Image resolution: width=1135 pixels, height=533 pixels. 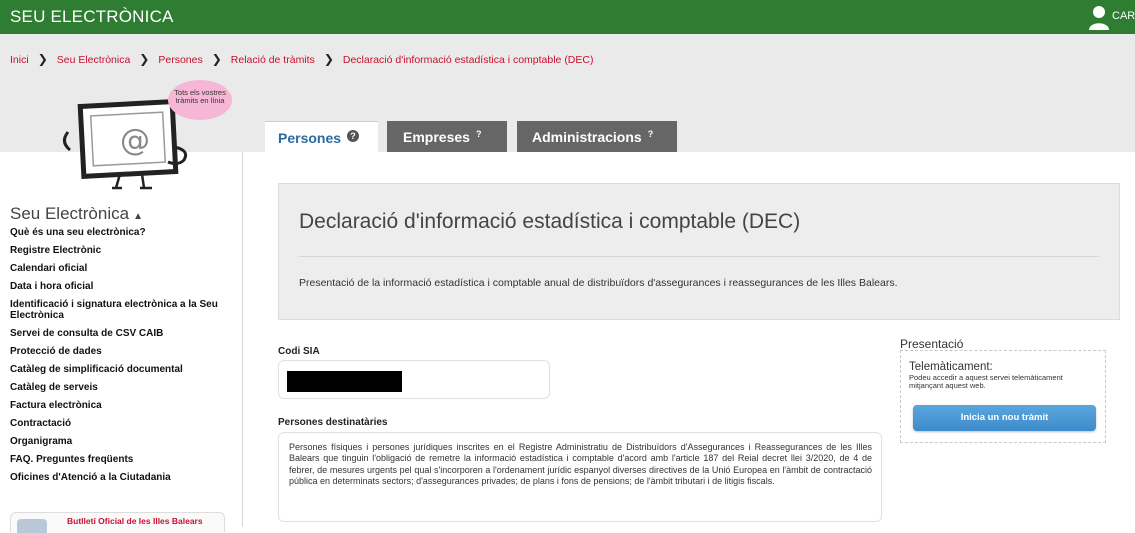 What do you see at coordinates (242, 339) in the screenshot?
I see `sidebar-divider` at bounding box center [242, 339].